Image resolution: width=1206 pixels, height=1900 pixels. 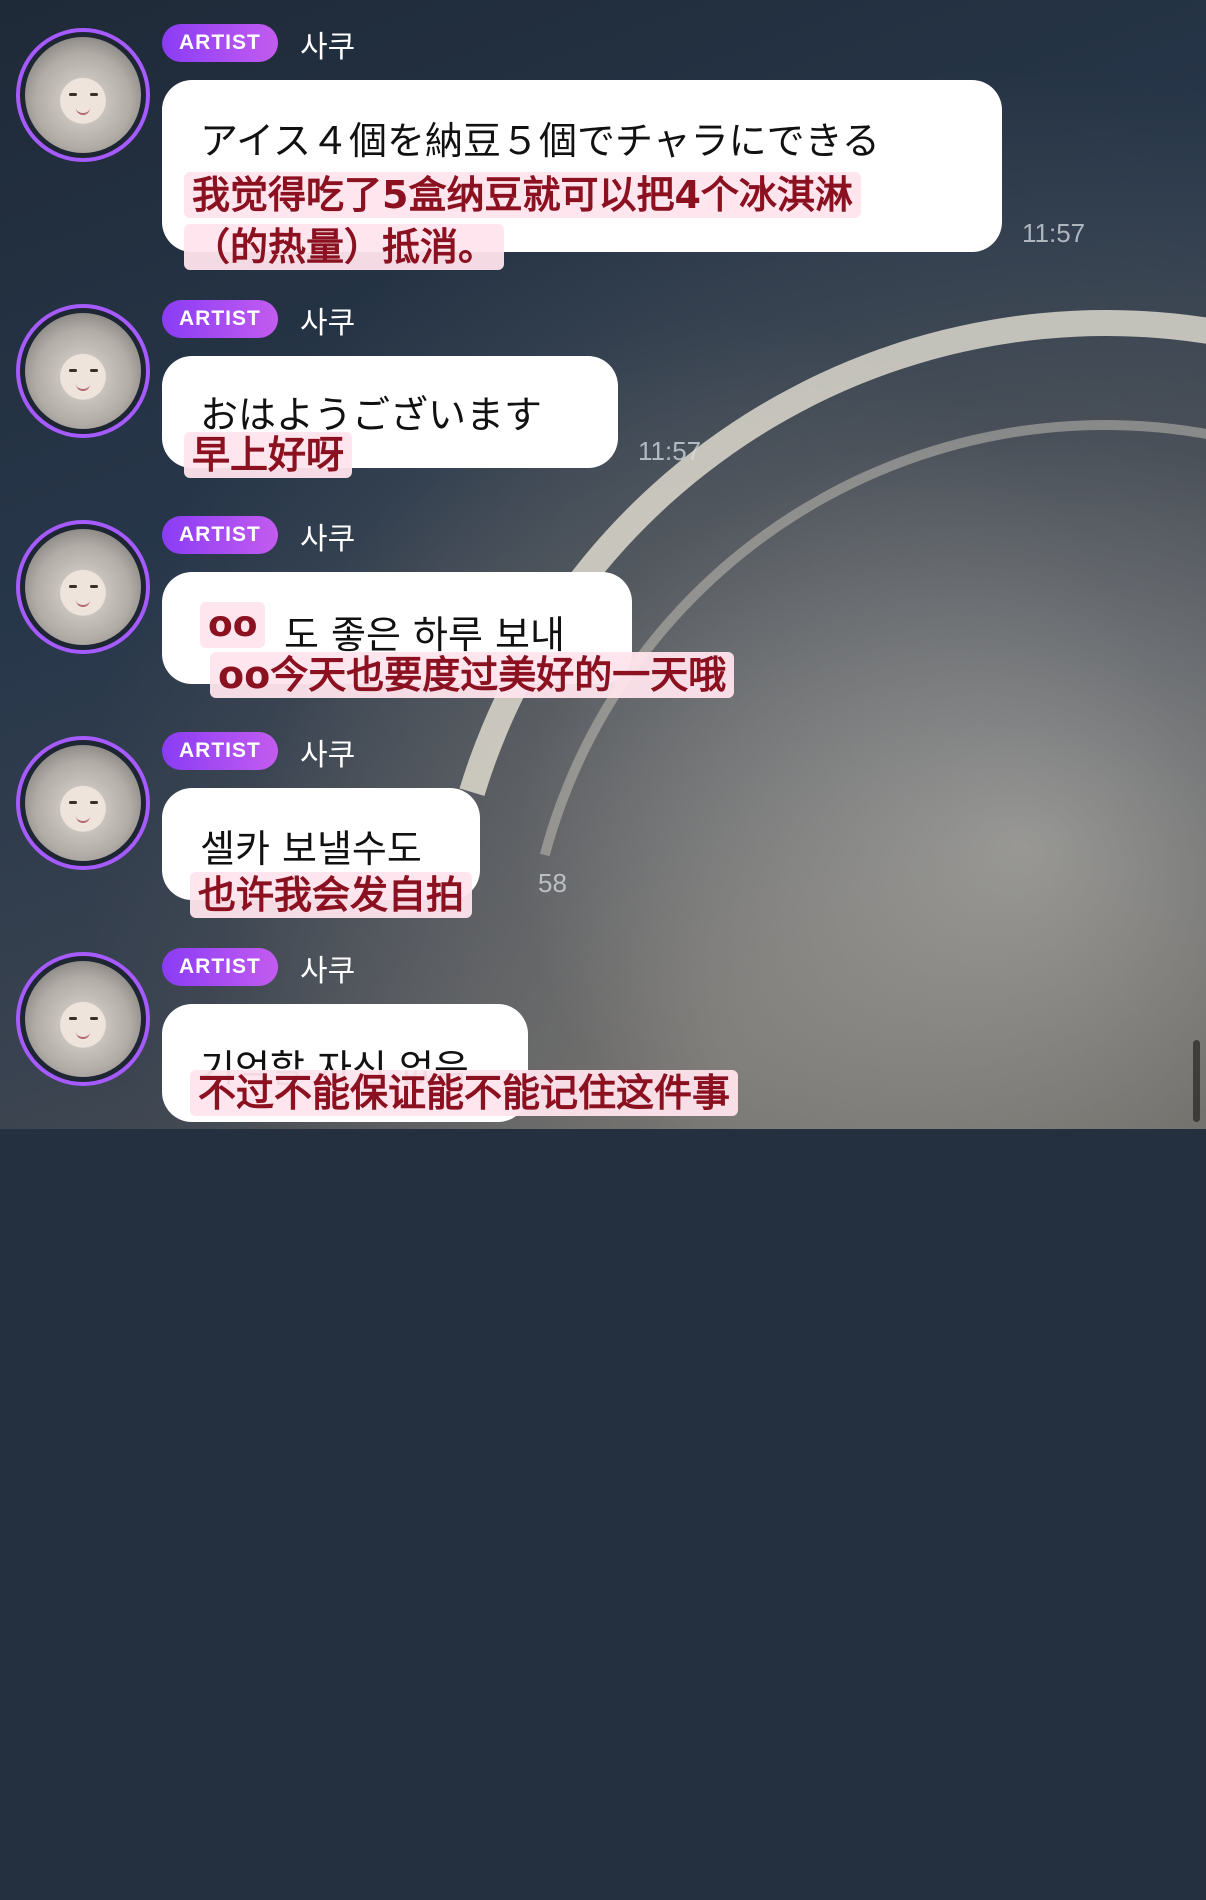 What do you see at coordinates (371, 415) in the screenshot?
I see `message-text: おはようございます` at bounding box center [371, 415].